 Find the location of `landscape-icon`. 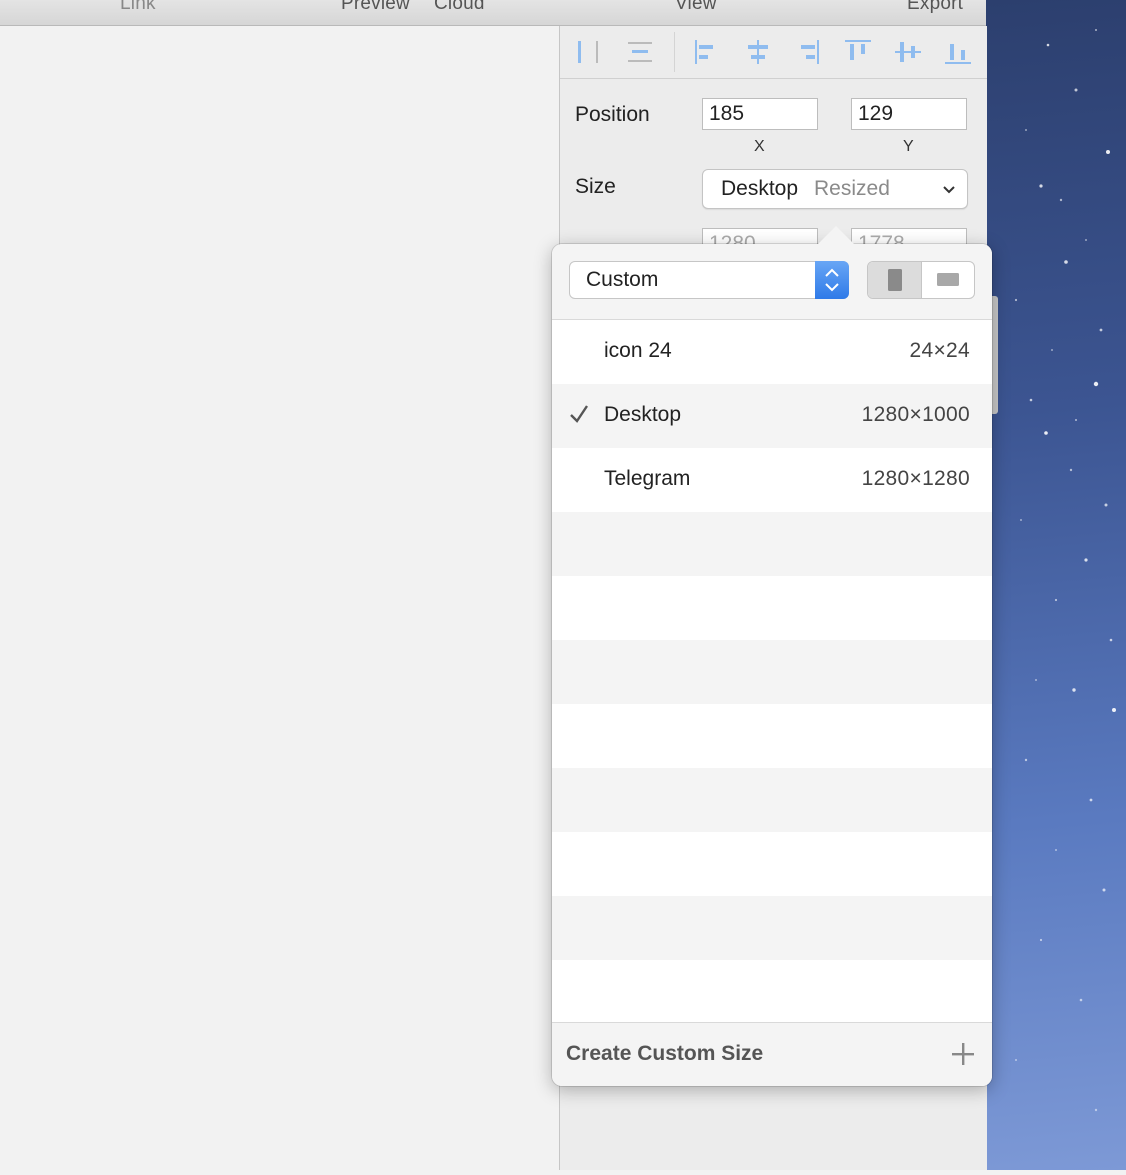

landscape-icon is located at coordinates (948, 279).